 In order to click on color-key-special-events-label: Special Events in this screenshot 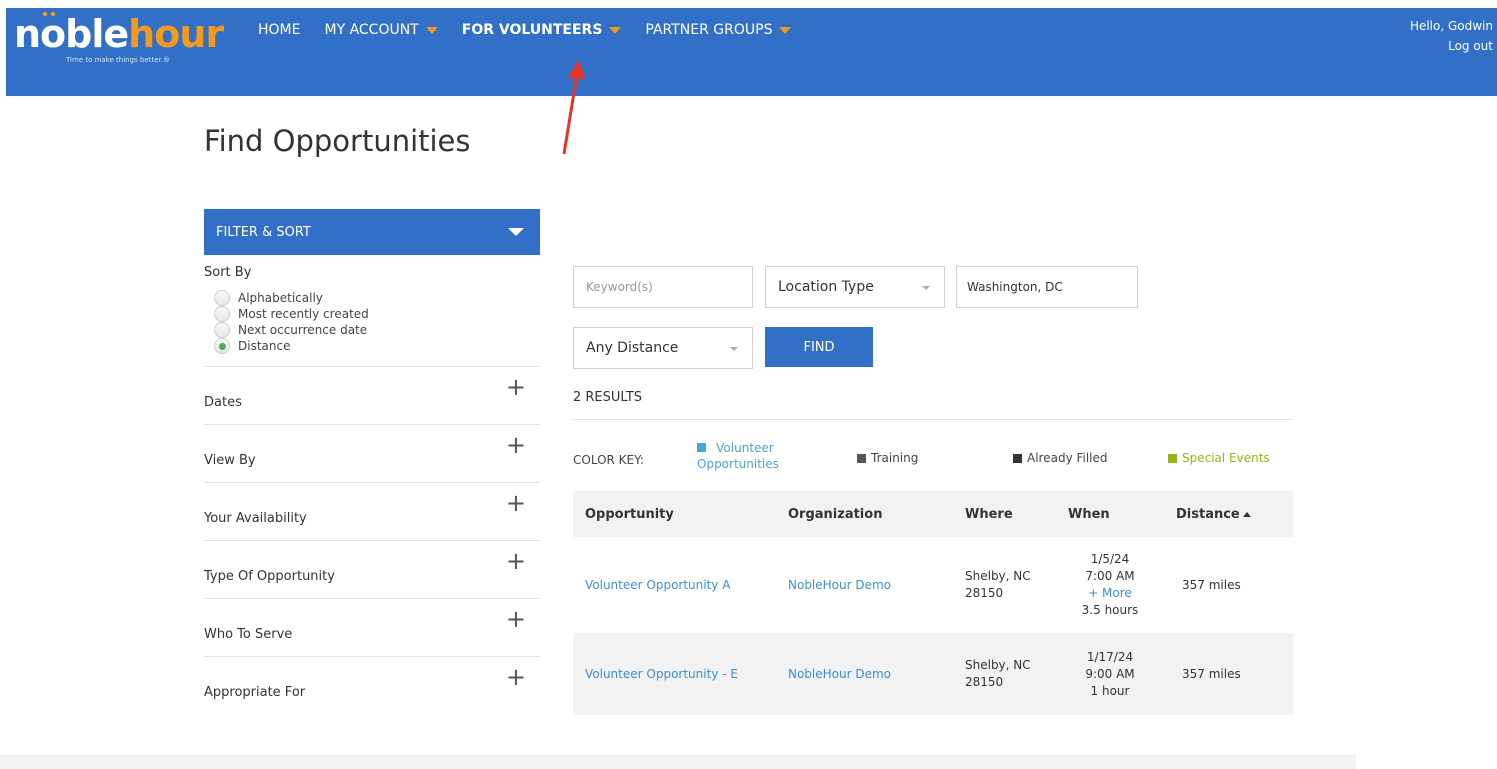, I will do `click(1226, 458)`.